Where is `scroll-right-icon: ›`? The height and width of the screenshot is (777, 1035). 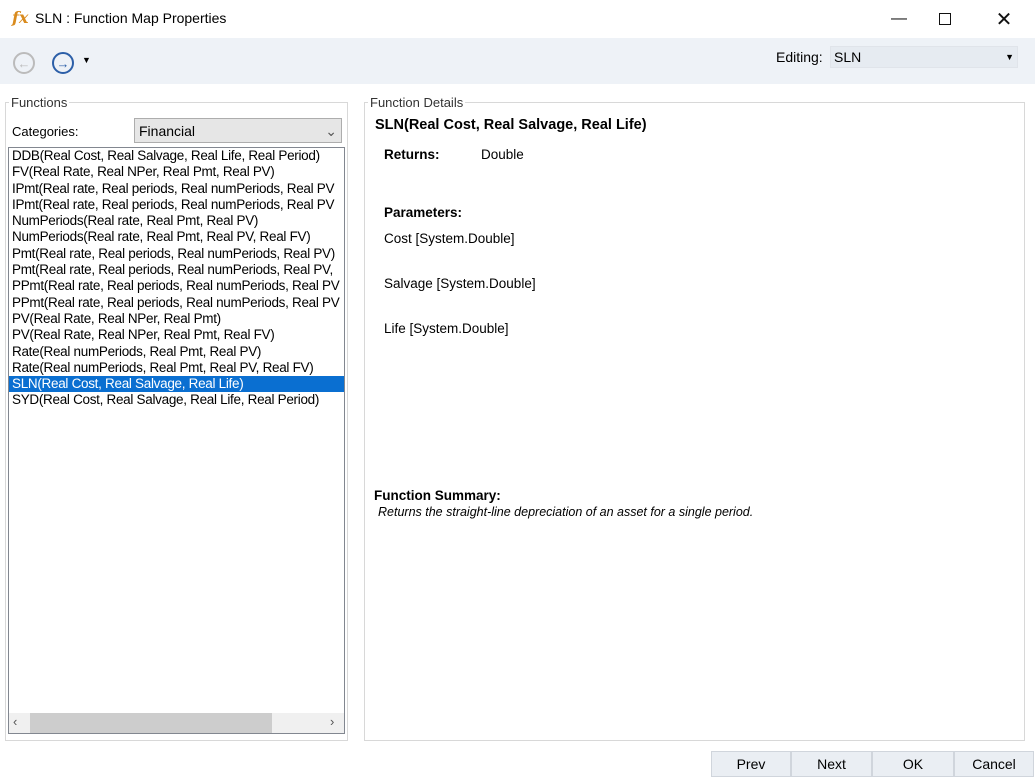 scroll-right-icon: › is located at coordinates (332, 721).